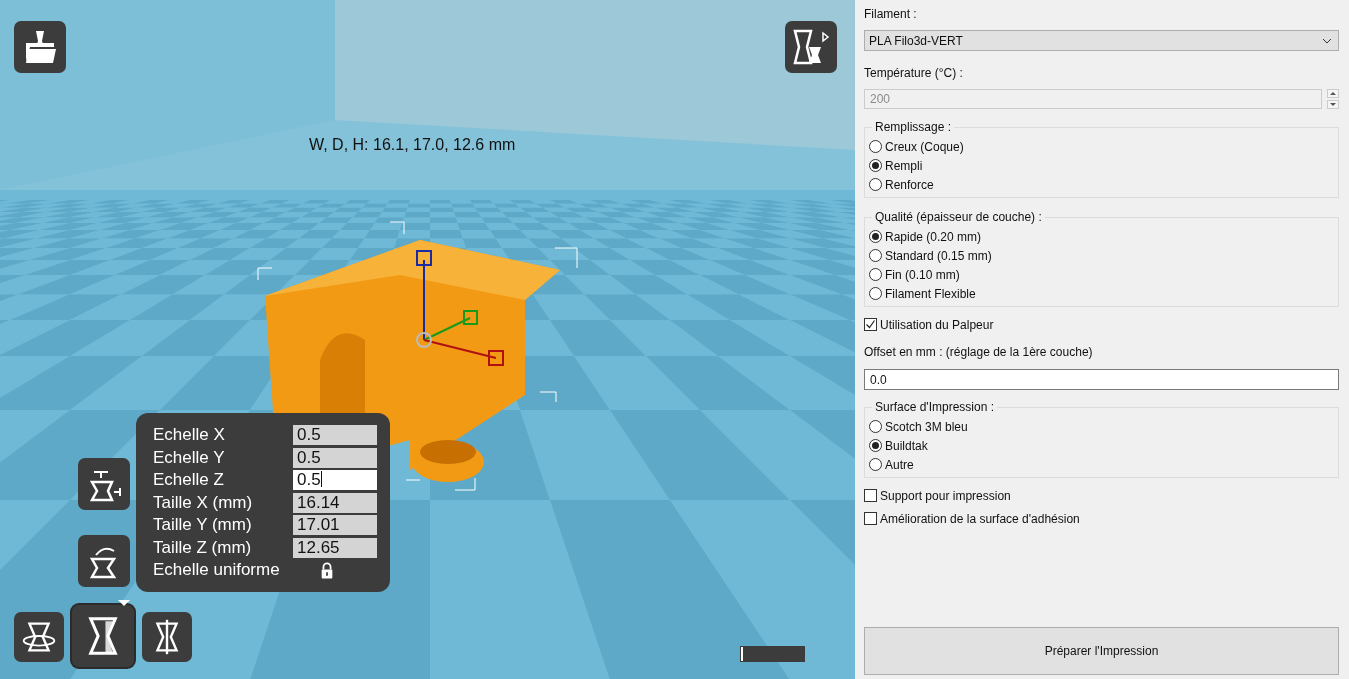 This screenshot has width=1349, height=679. What do you see at coordinates (958, 217) in the screenshot?
I see `group-title: Qualité (épaisseur de couche) :` at bounding box center [958, 217].